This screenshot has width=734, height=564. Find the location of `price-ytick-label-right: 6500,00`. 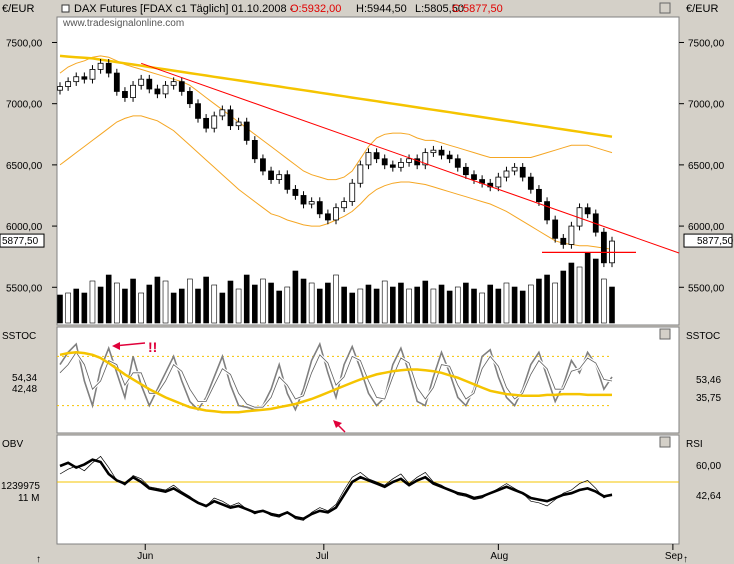

price-ytick-label-right: 6500,00 is located at coordinates (706, 166).